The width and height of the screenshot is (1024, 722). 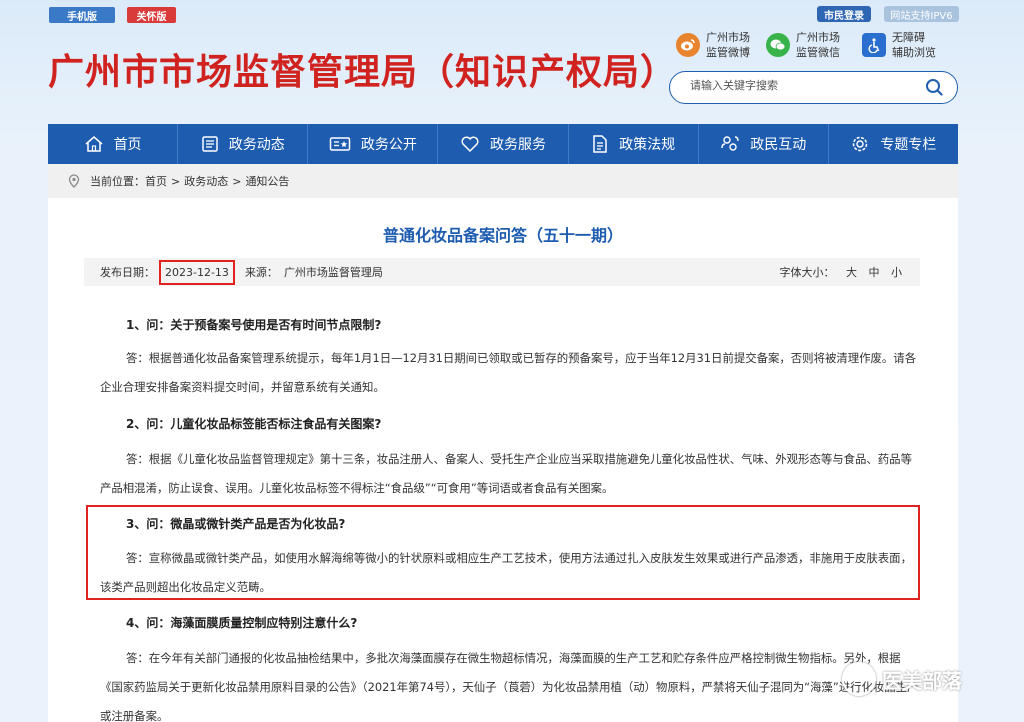 I want to click on top-bar: 手机版 关怀版 市民登录 网站支持IPV6, so click(x=512, y=13).